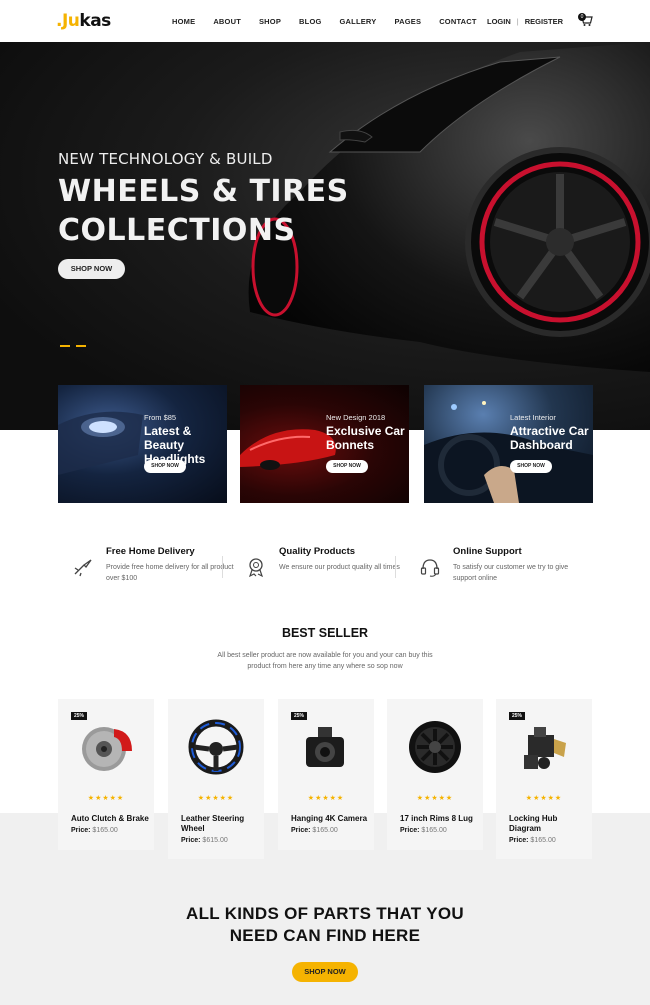 The height and width of the screenshot is (1005, 650). Describe the element at coordinates (270, 21) in the screenshot. I see `nav-shop: SHOP` at that location.